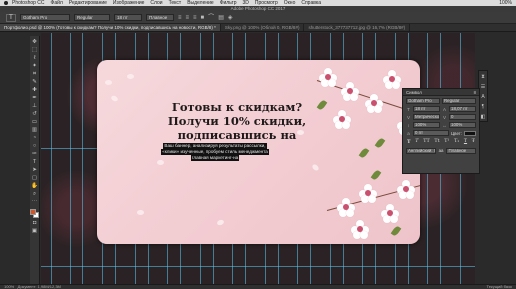 The image size is (516, 289). I want to click on properties-panel-icon: ☰, so click(483, 87).